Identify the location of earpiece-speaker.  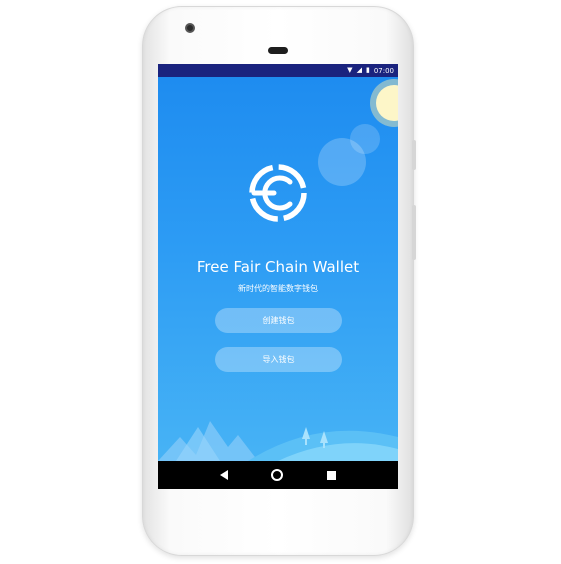
(278, 50).